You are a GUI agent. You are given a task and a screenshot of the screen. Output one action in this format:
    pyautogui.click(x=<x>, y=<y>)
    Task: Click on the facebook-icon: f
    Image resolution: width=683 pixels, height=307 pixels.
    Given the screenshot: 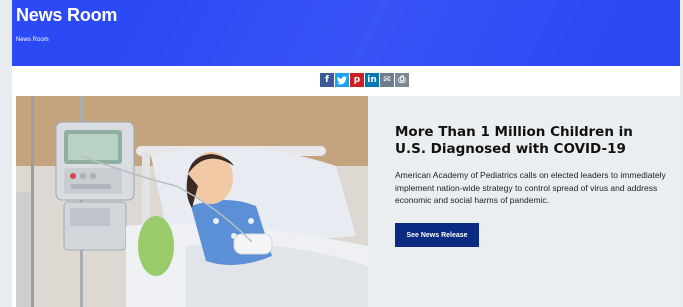 What is the action you would take?
    pyautogui.click(x=327, y=80)
    